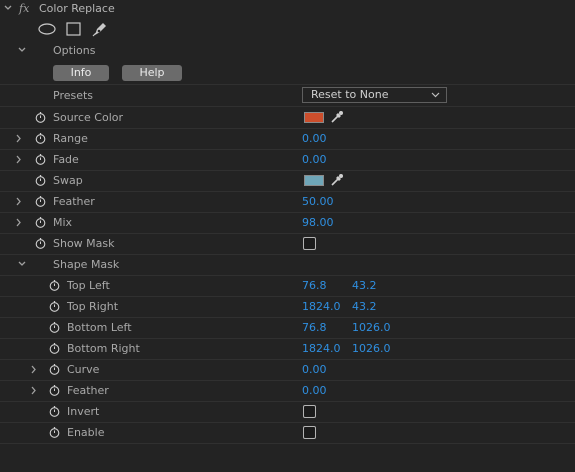  What do you see at coordinates (371, 348) in the screenshot?
I see `bottom-right-y-value: 1026.0` at bounding box center [371, 348].